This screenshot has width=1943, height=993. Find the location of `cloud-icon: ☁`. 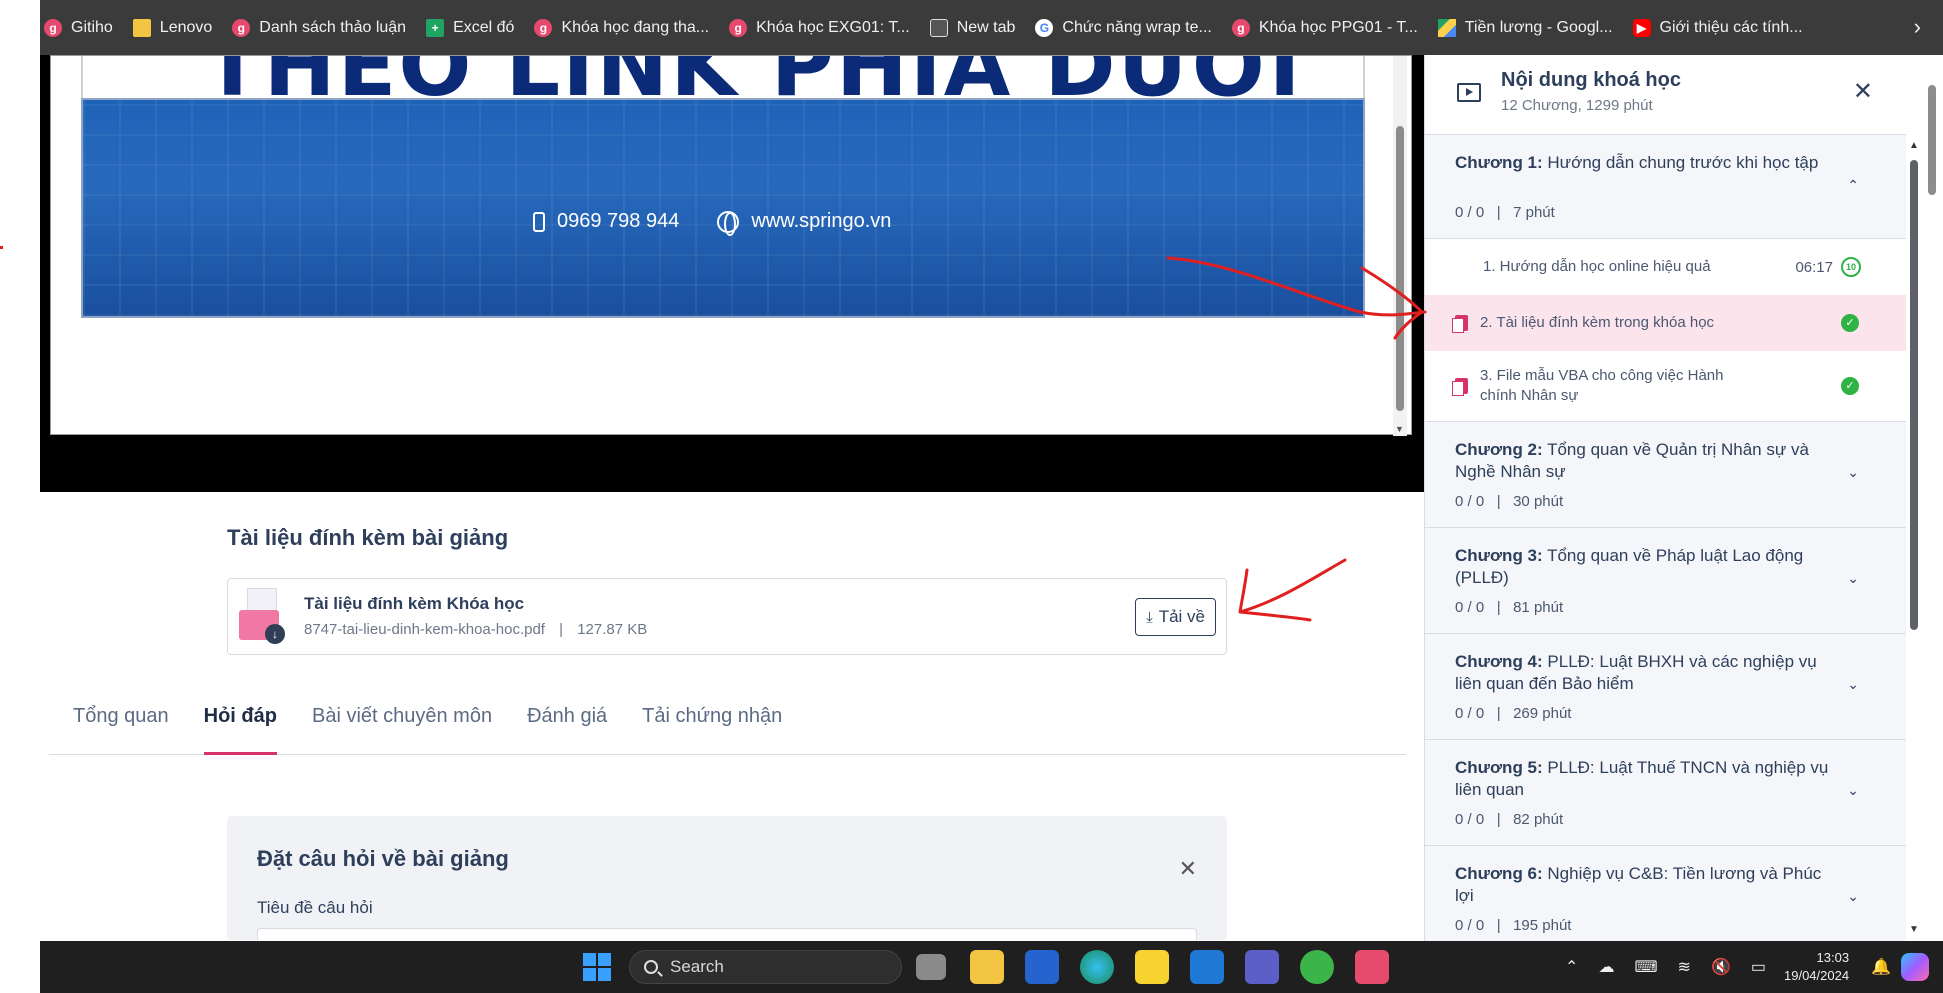

cloud-icon: ☁ is located at coordinates (1606, 967).